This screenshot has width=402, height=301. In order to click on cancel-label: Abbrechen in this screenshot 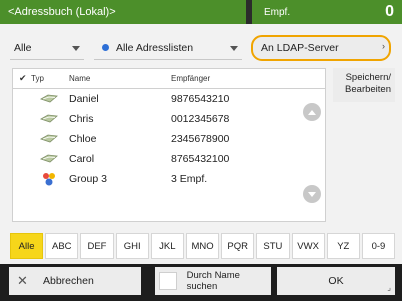, I will do `click(68, 281)`.